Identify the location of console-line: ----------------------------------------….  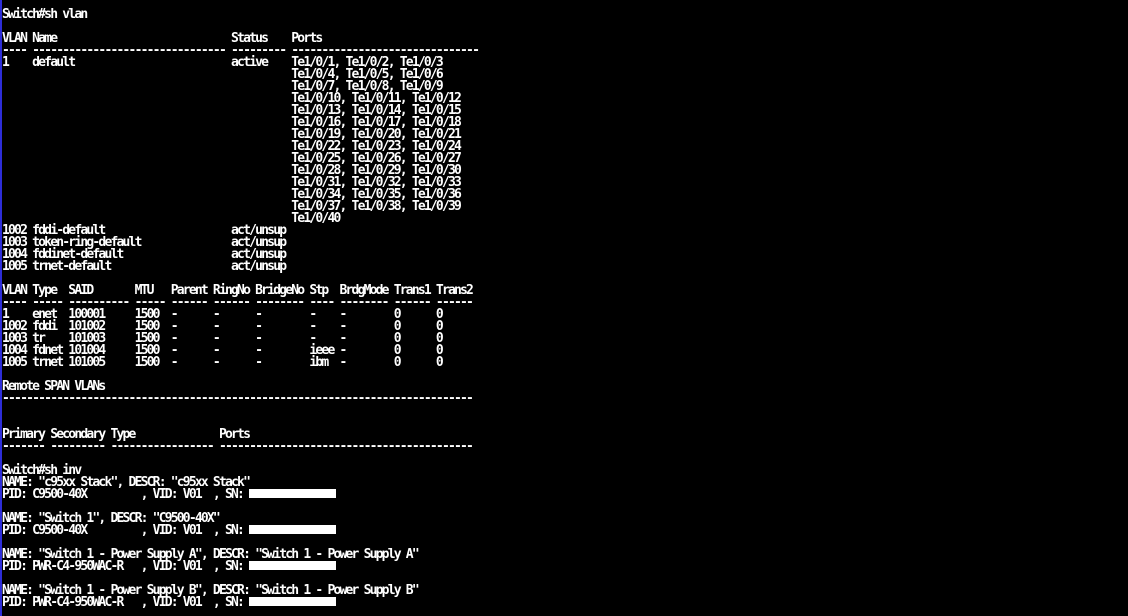
(238, 398).